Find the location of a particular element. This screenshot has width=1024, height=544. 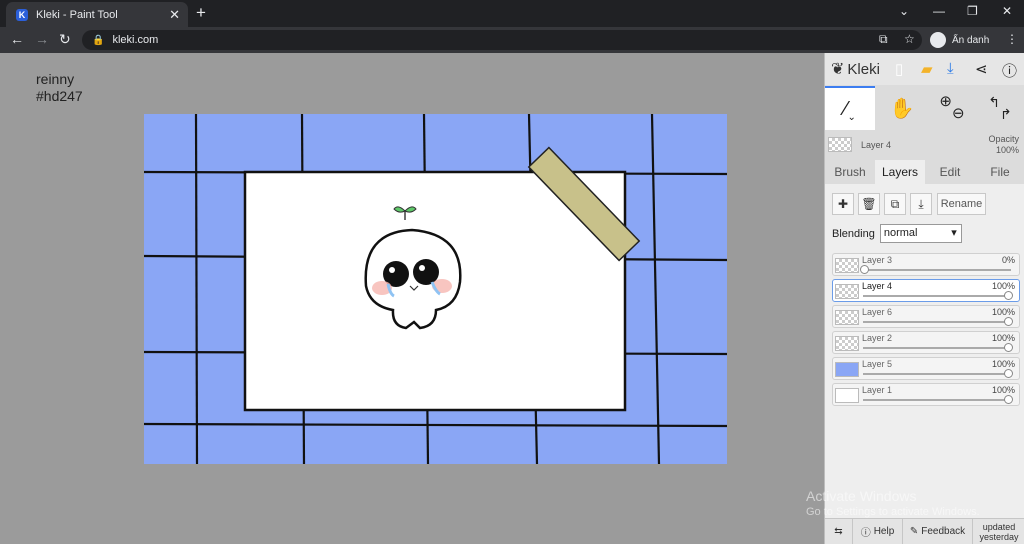

tab-edit: Edit is located at coordinates (950, 172).